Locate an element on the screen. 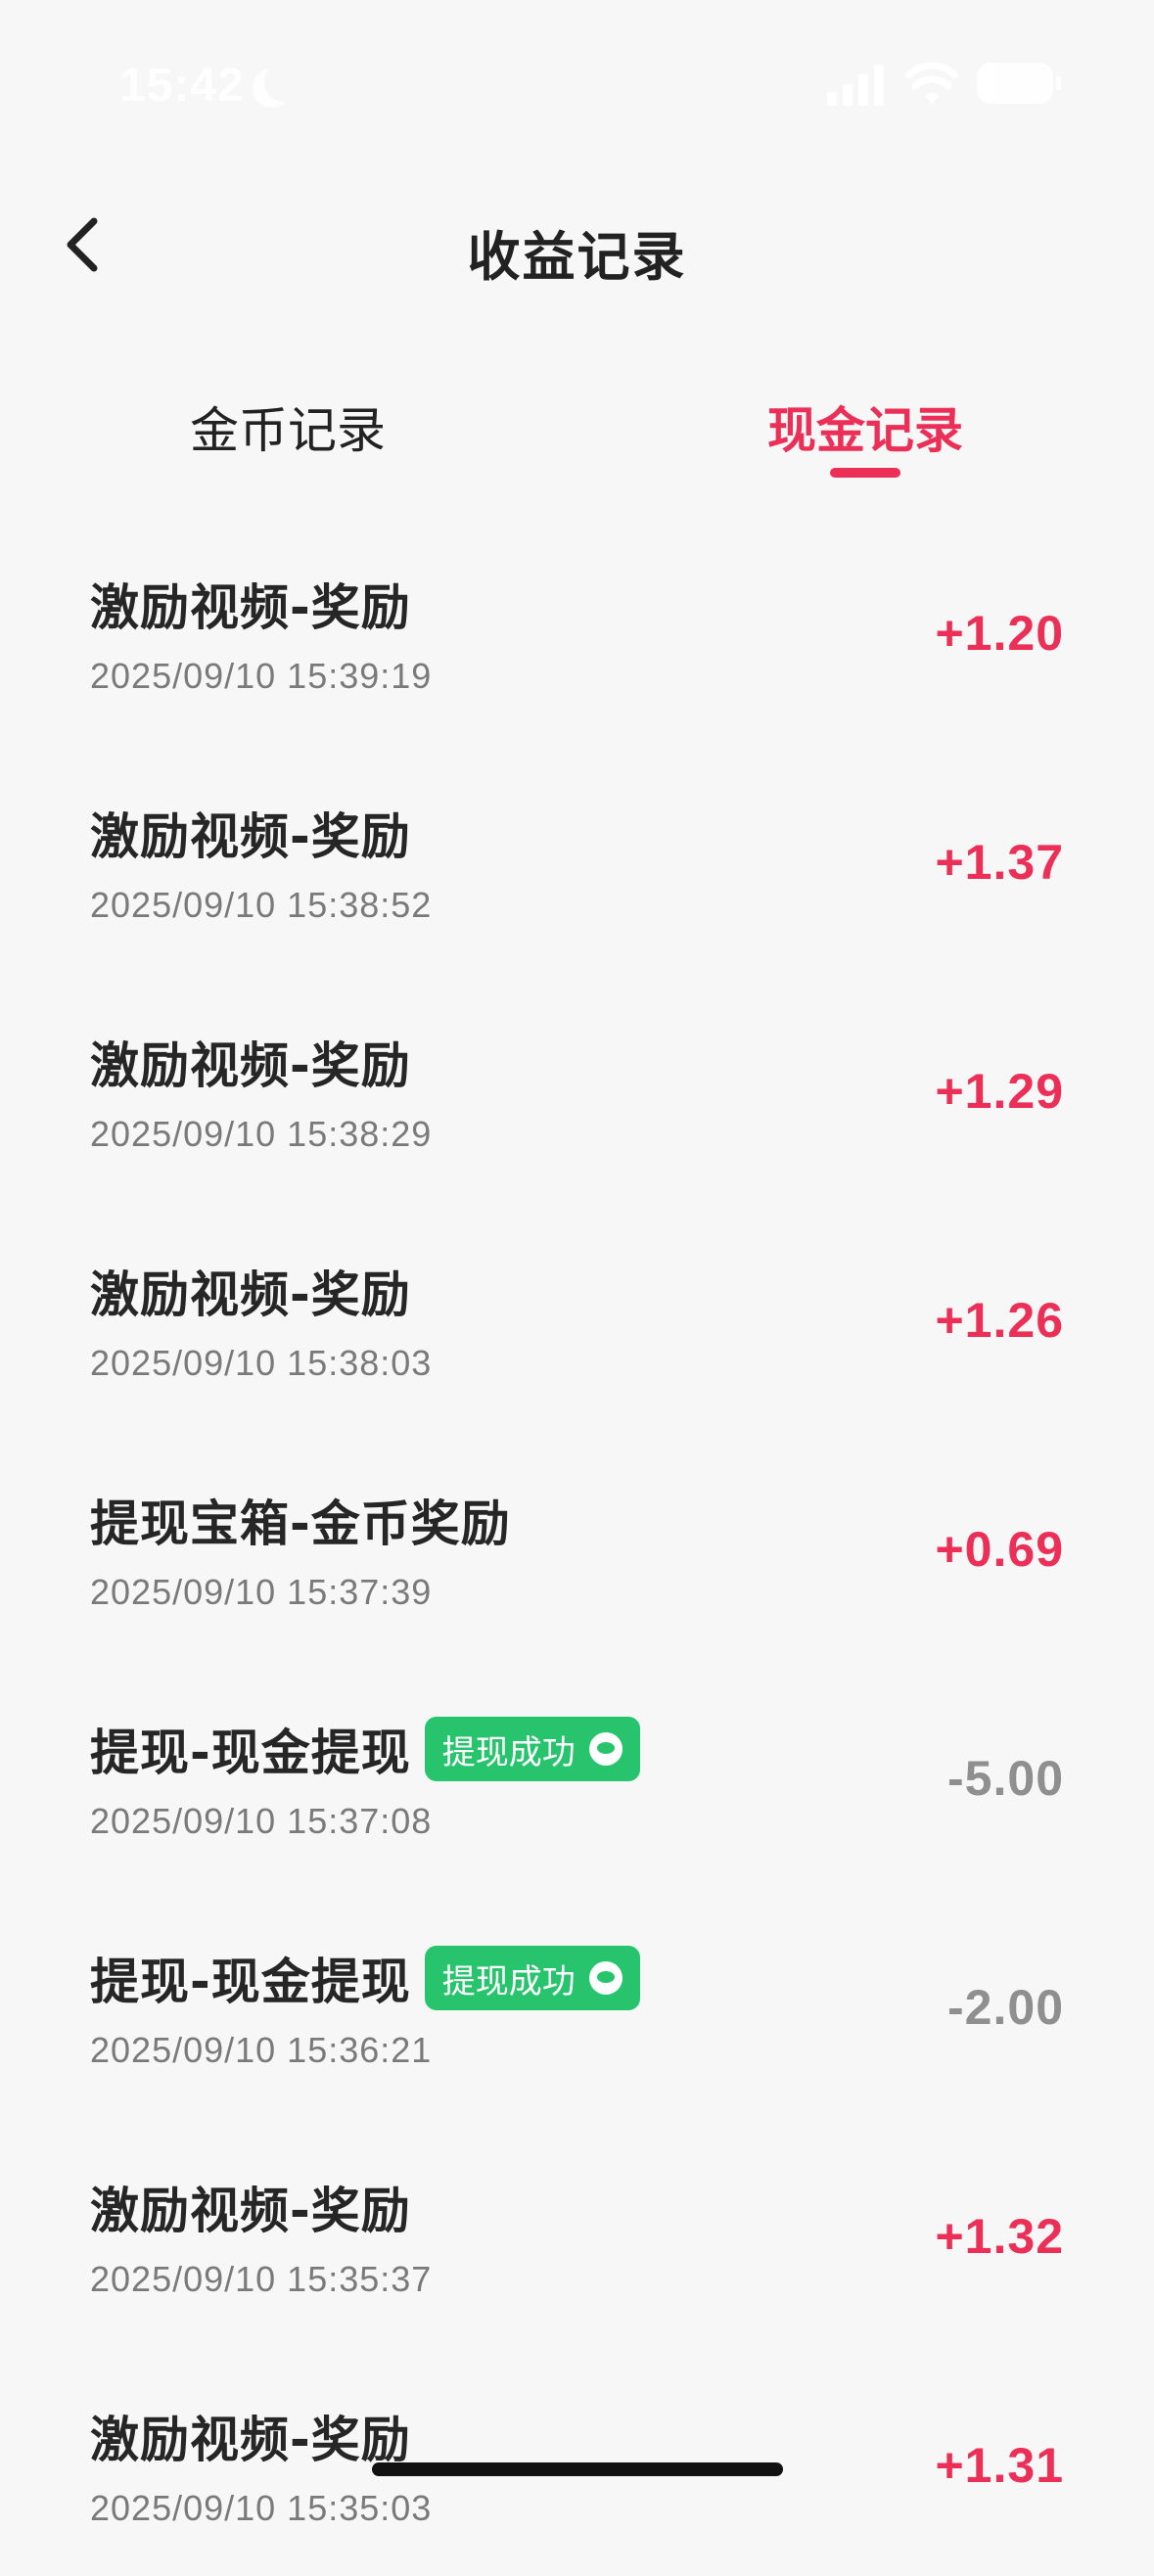 This screenshot has width=1154, height=2576. list-item: 激励视频-奖励 2025/09/10 15:39:19 +1.20 is located at coordinates (577, 630).